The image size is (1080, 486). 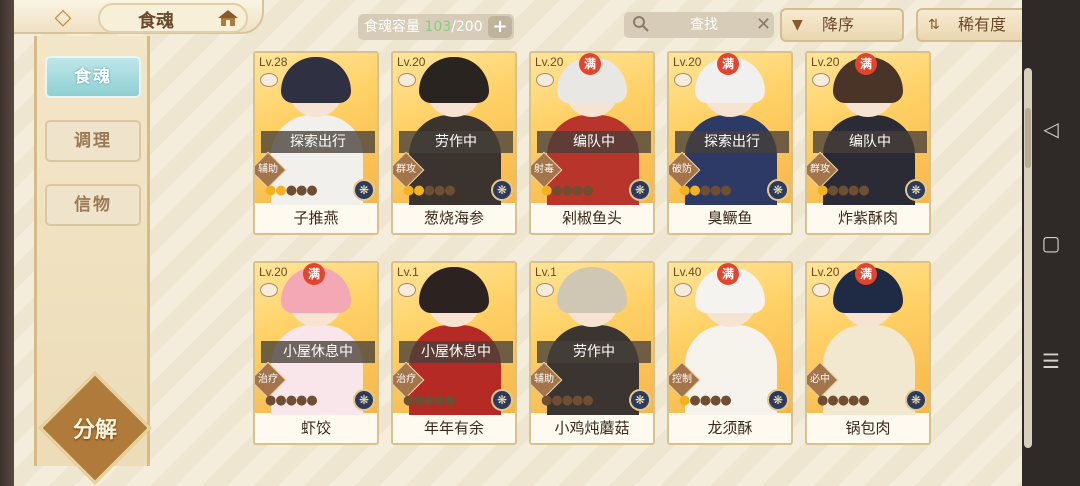 I want to click on search-icon, so click(x=641, y=24).